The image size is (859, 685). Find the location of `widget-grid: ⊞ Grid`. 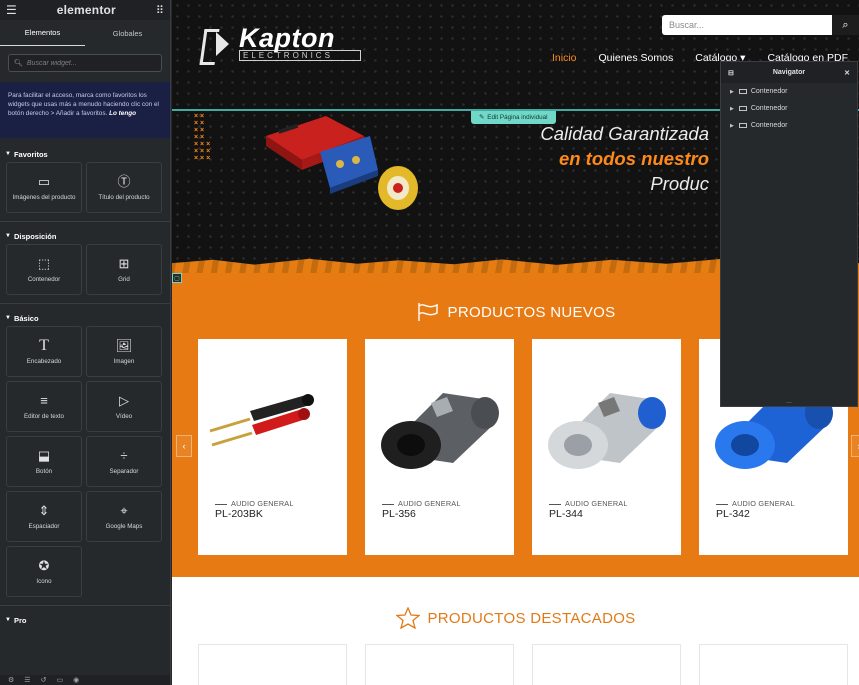

widget-grid: ⊞ Grid is located at coordinates (124, 269).